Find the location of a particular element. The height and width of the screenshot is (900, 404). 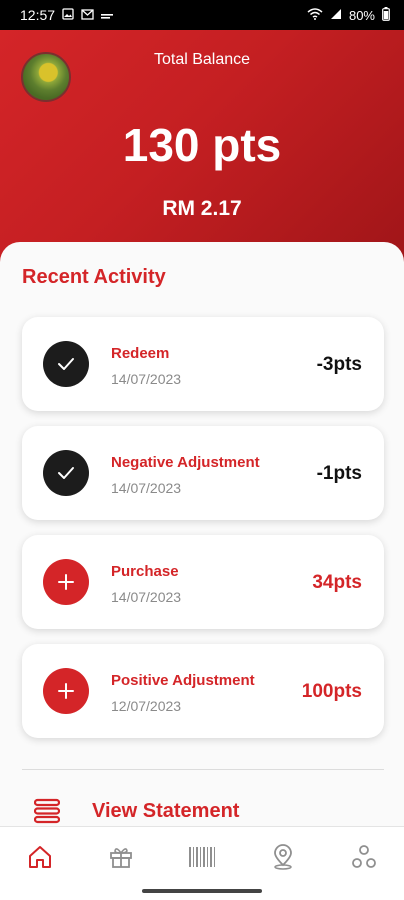

wifi-icon is located at coordinates (315, 15).